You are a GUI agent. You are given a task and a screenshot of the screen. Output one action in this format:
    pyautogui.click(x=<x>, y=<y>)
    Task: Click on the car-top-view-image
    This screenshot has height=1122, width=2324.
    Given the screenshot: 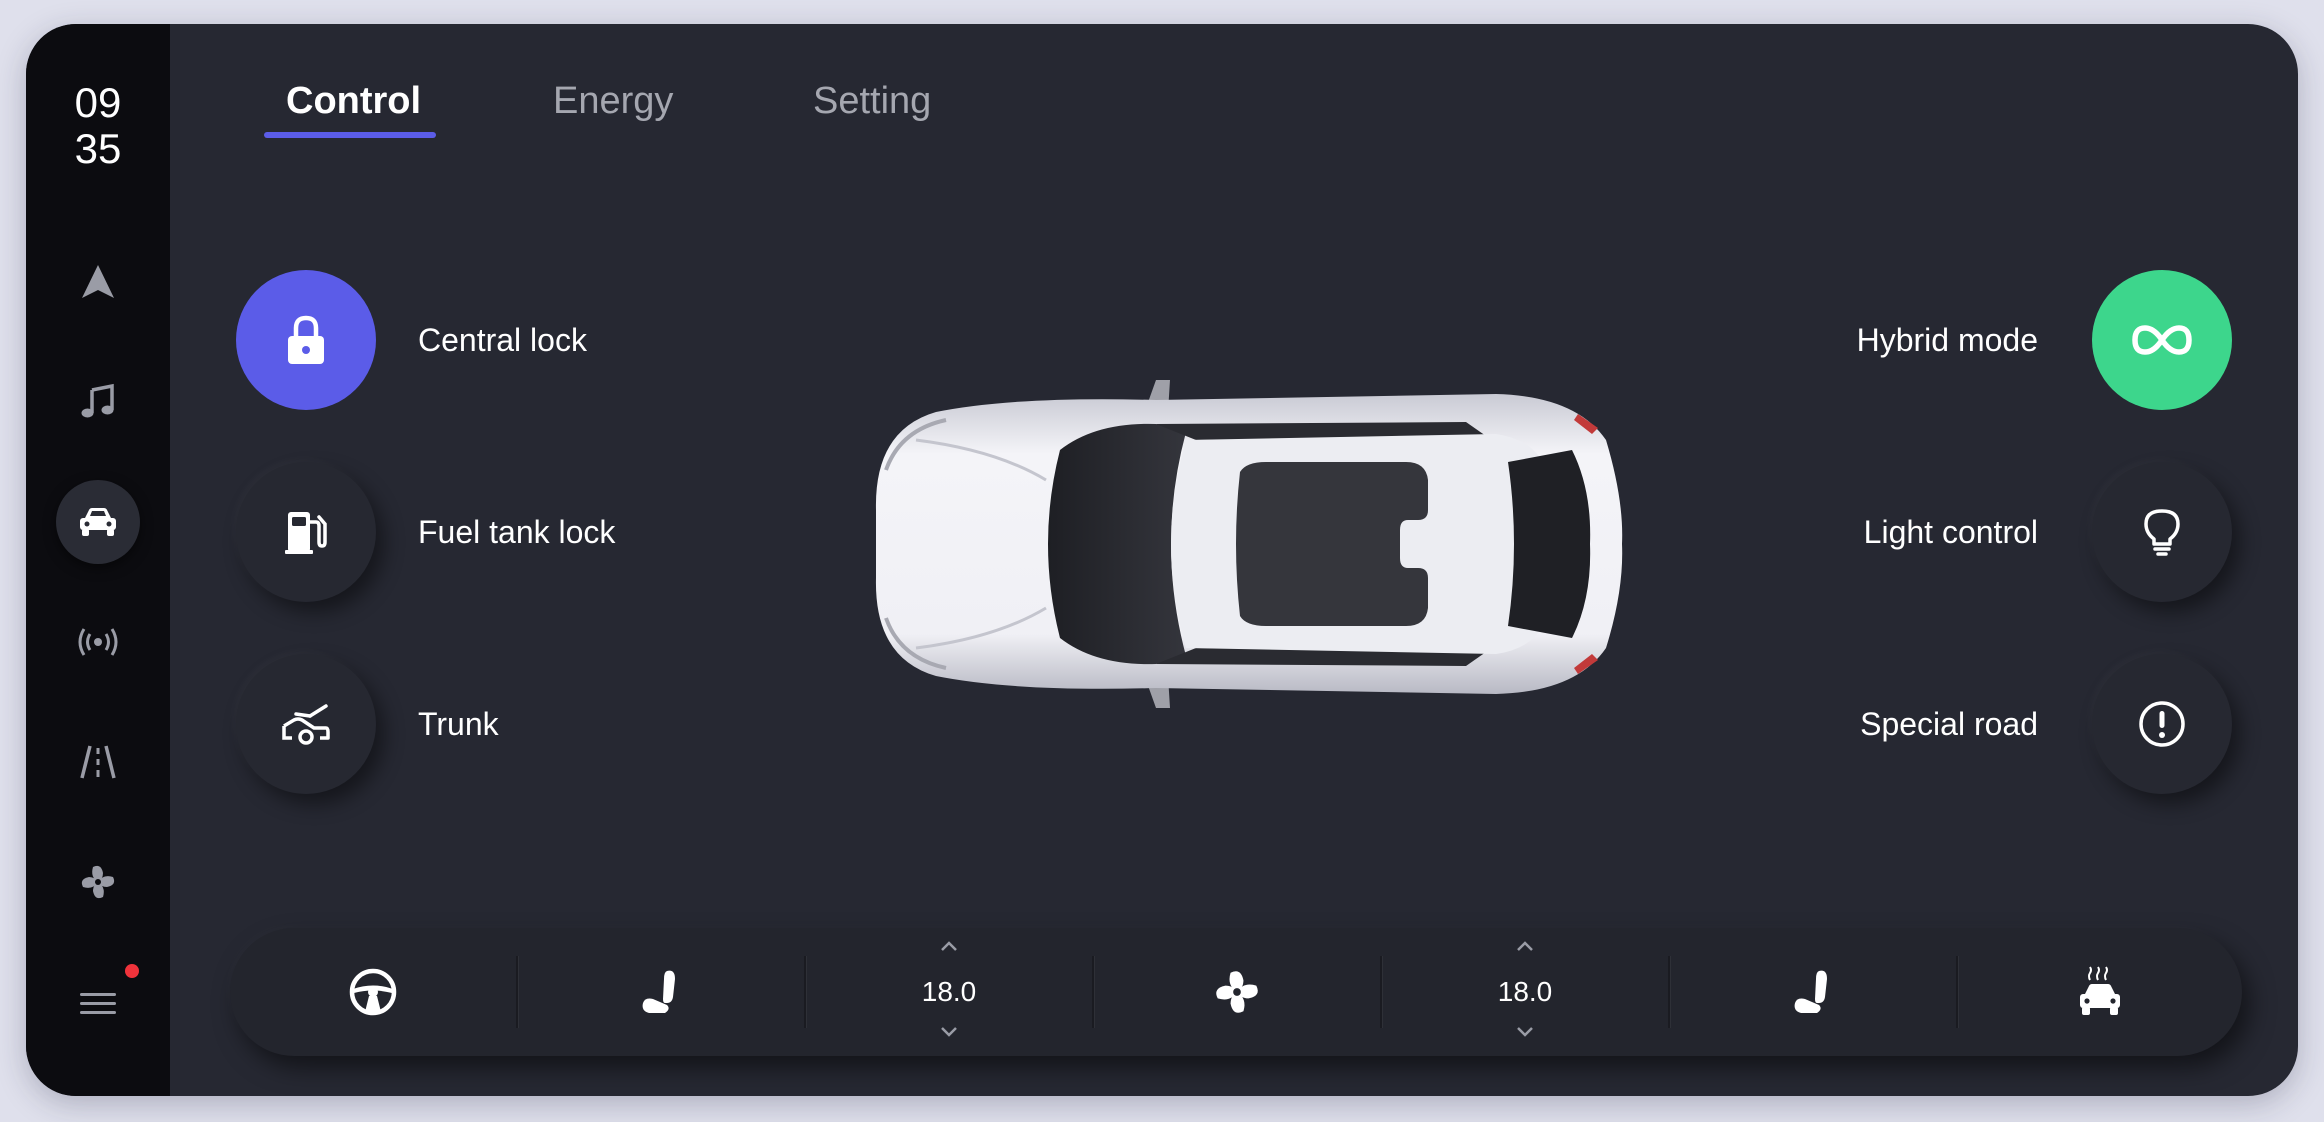 What is the action you would take?
    pyautogui.click(x=1251, y=544)
    